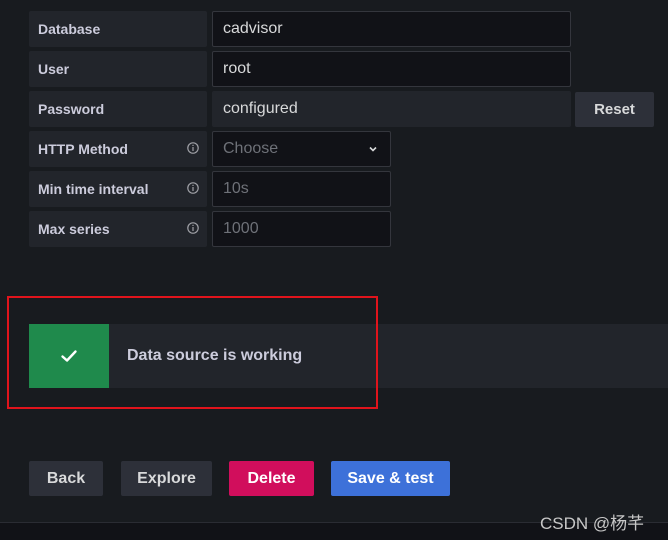 Image resolution: width=668 pixels, height=540 pixels. What do you see at coordinates (118, 29) in the screenshot?
I see `database-label: Database` at bounding box center [118, 29].